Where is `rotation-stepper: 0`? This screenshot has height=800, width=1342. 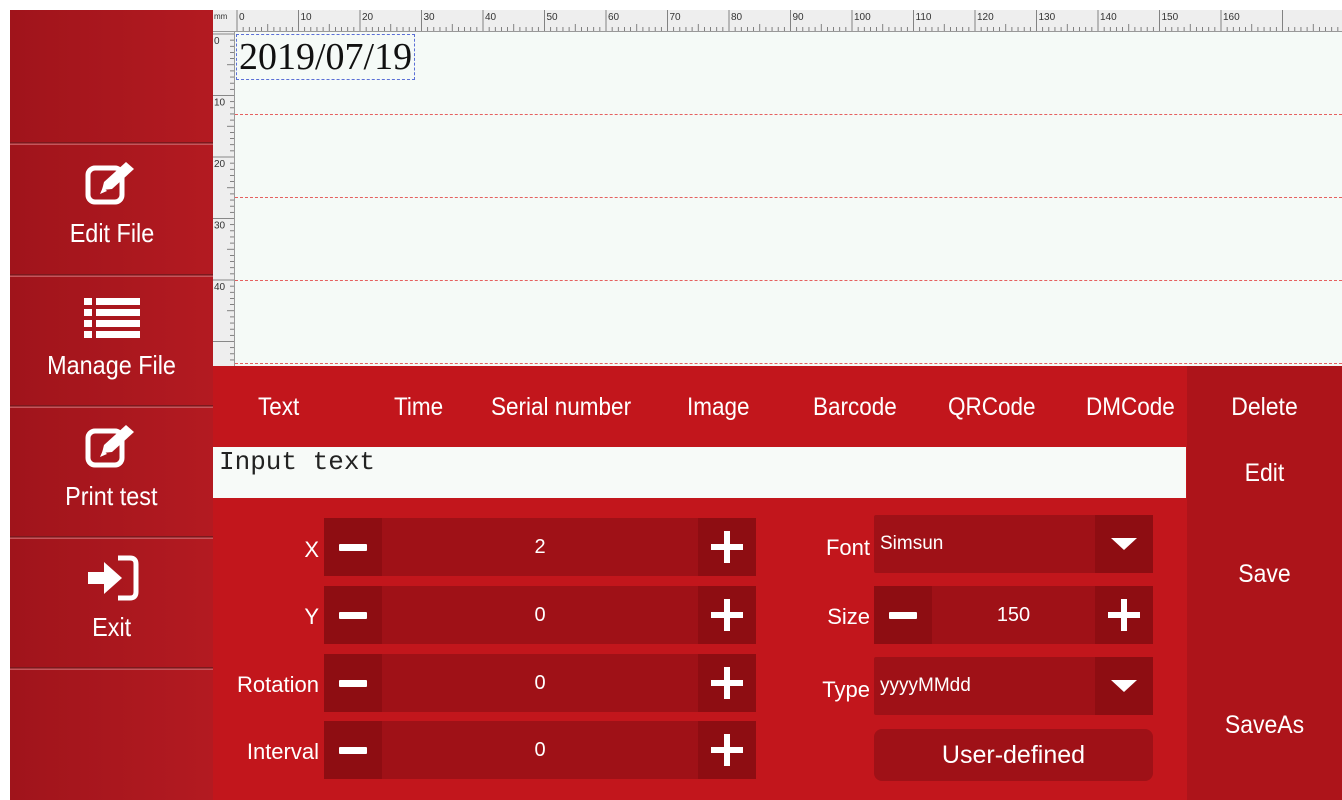 rotation-stepper: 0 is located at coordinates (540, 683).